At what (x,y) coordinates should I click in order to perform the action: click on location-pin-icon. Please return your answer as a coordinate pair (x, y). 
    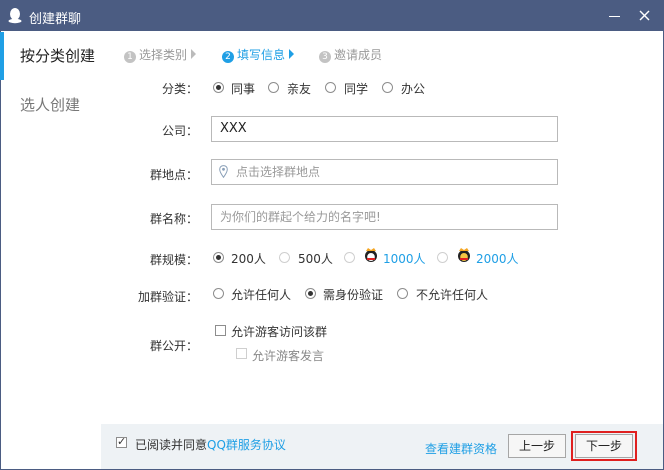
    Looking at the image, I should click on (223, 171).